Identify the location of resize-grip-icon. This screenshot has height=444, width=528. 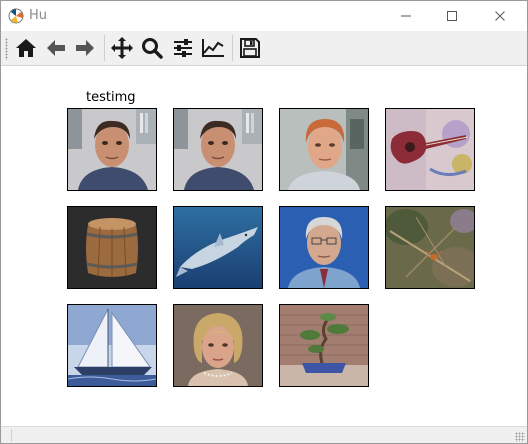
(520, 437).